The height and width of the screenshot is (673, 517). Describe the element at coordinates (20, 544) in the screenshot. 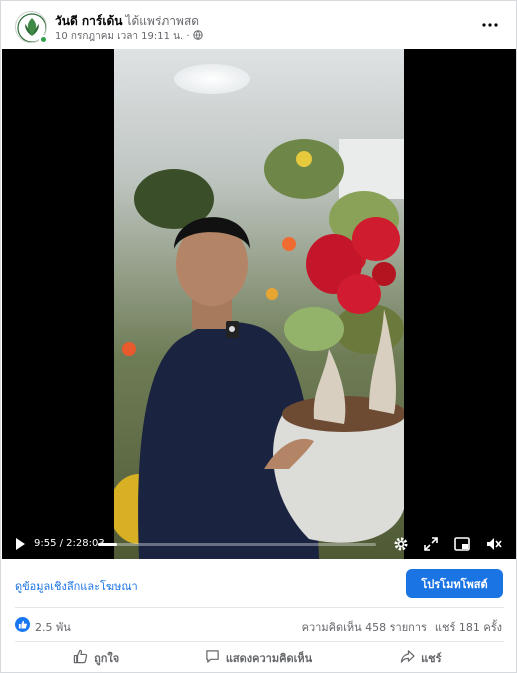

I see `play-icon` at that location.